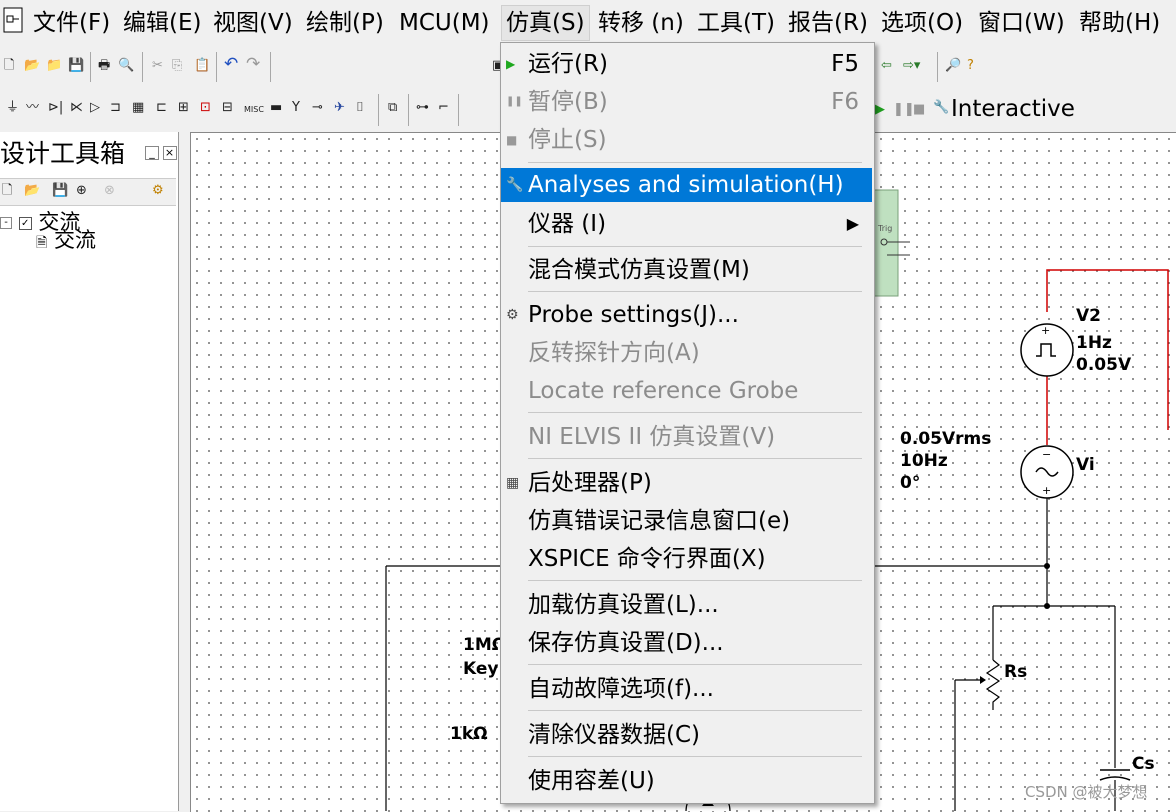 The height and width of the screenshot is (812, 1176). What do you see at coordinates (885, 243) in the screenshot?
I see `oscilloscope-block` at bounding box center [885, 243].